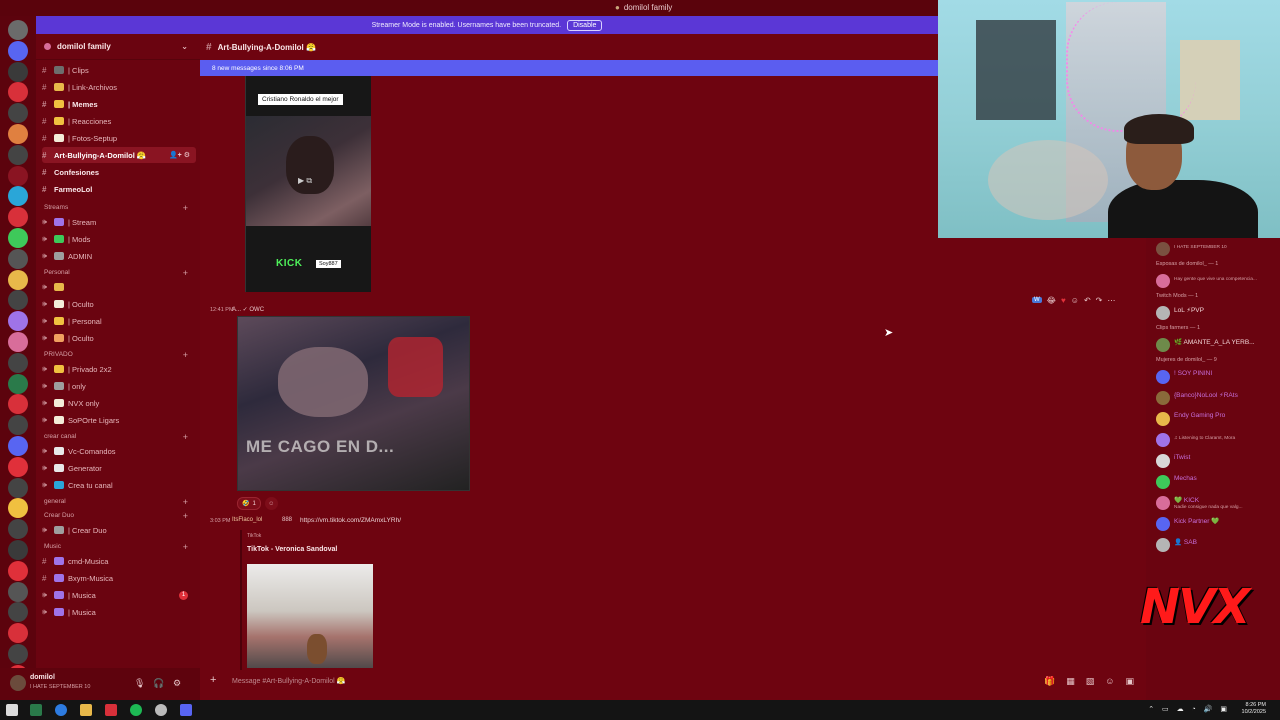  What do you see at coordinates (1051, 300) in the screenshot?
I see `emoji-reaction-icon: 😂` at bounding box center [1051, 300].